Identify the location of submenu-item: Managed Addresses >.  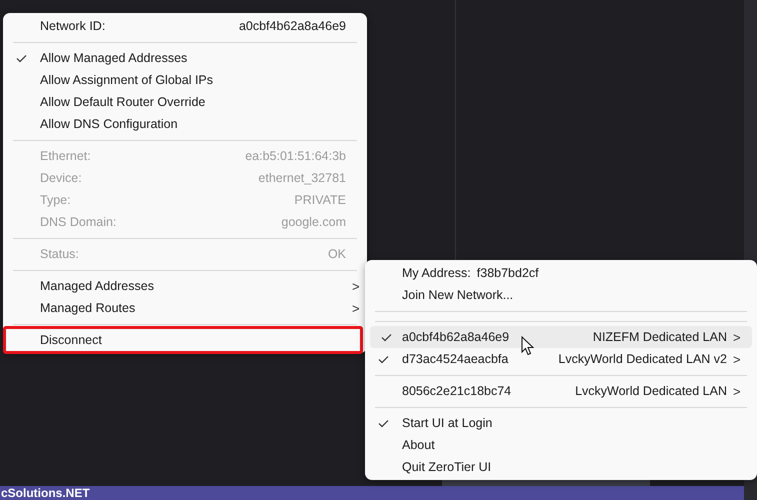
(185, 286).